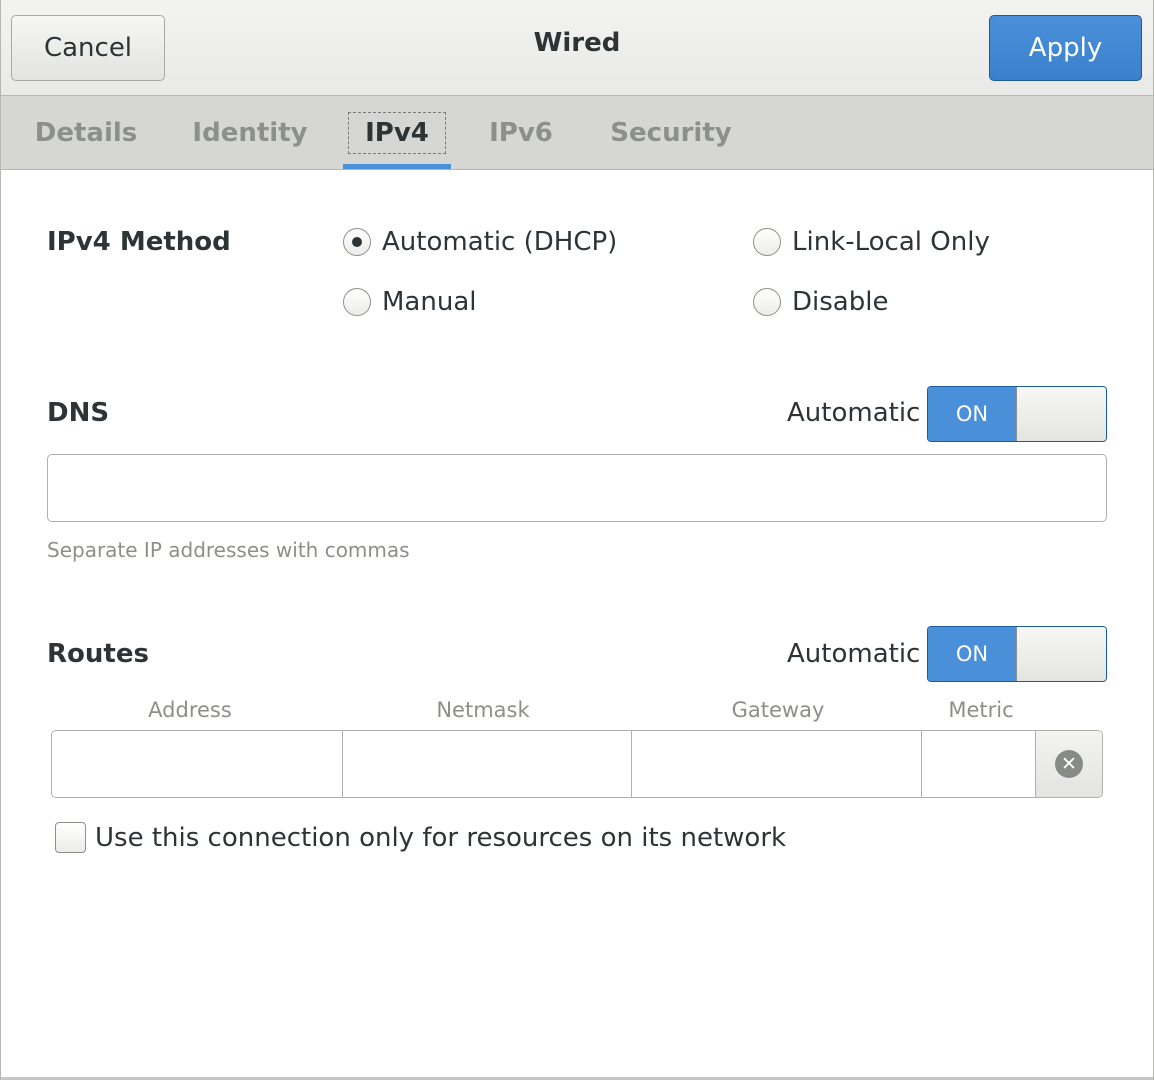 The height and width of the screenshot is (1080, 1154). I want to click on dns-automatic-switch: ON, so click(1017, 414).